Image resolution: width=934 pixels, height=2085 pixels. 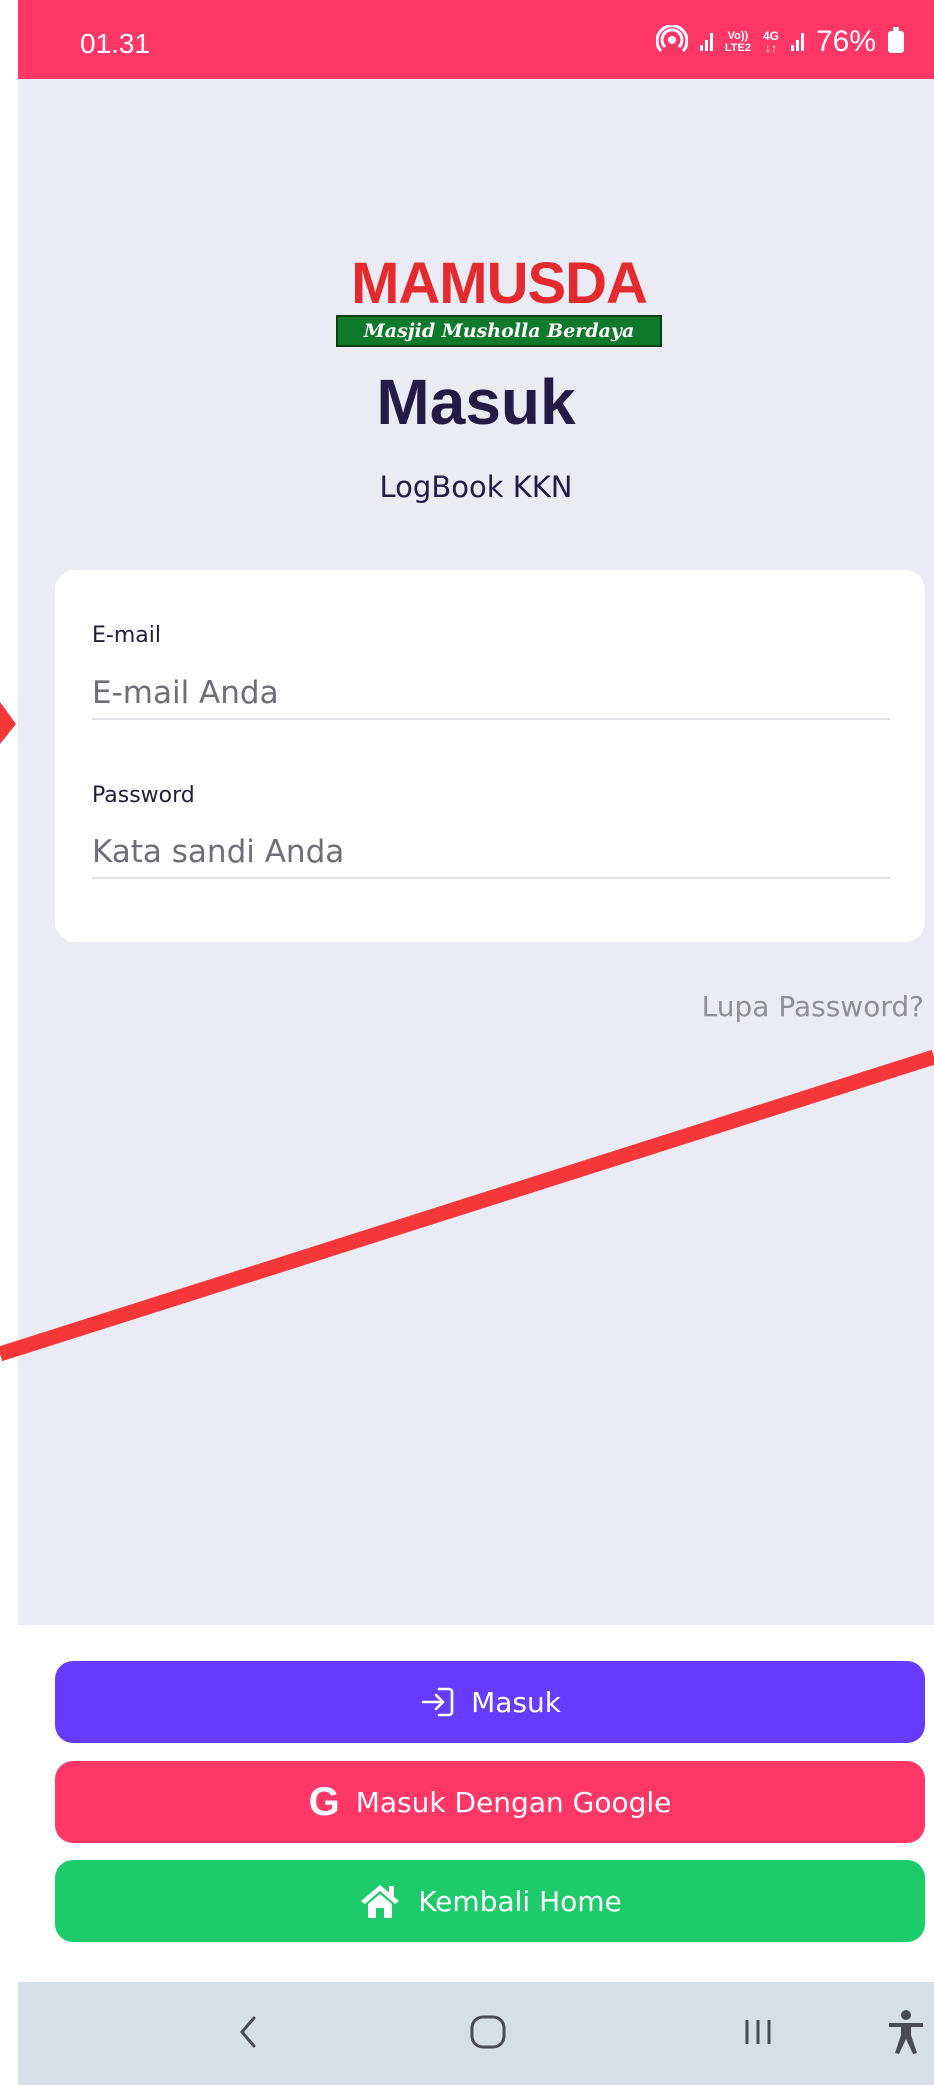 What do you see at coordinates (437, 1702) in the screenshot?
I see `login-arrow-icon` at bounding box center [437, 1702].